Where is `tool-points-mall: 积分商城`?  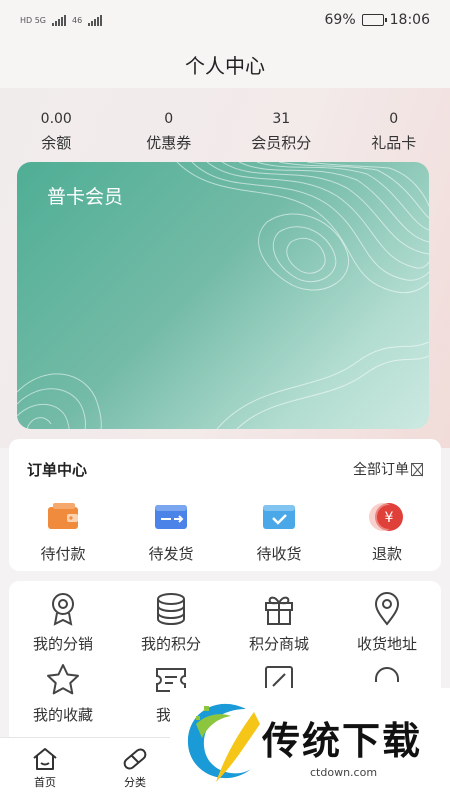 tool-points-mall: 积分商城 is located at coordinates (279, 622).